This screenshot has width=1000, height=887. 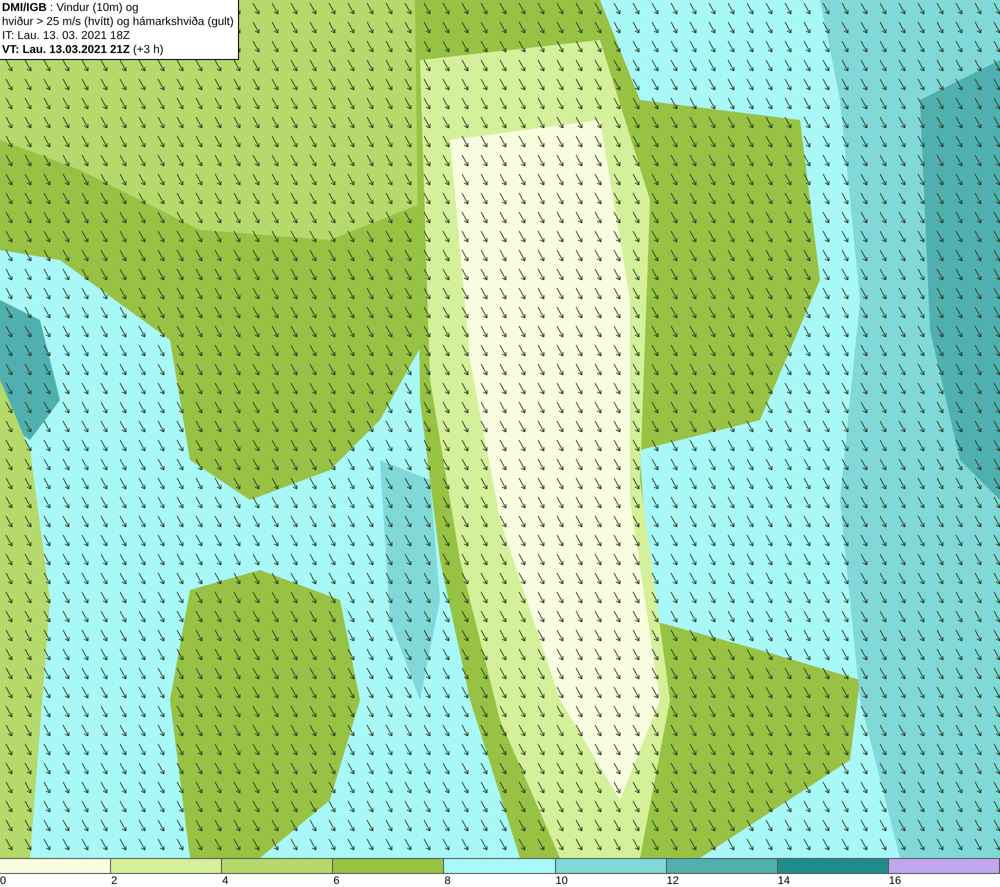 I want to click on info-text: DMI/IGB : Vindur (10m) og, so click(x=71, y=8).